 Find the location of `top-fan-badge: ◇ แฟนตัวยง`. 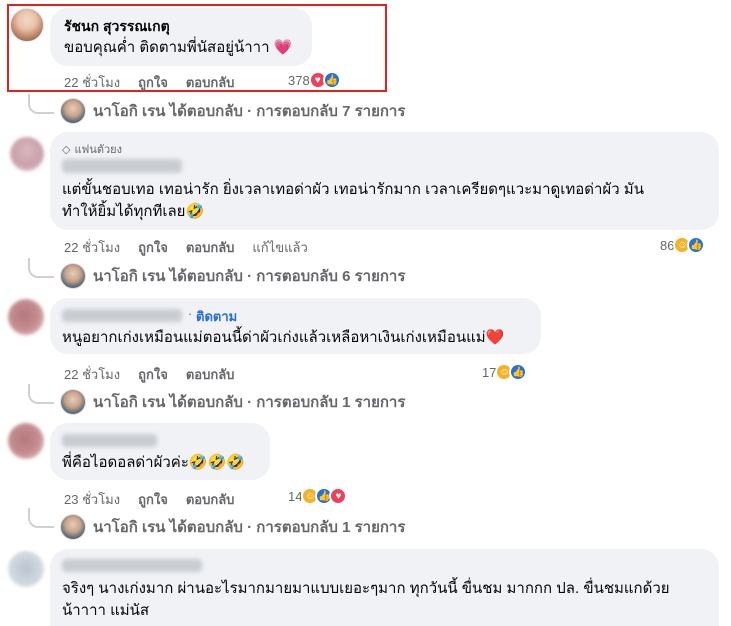

top-fan-badge: ◇ แฟนตัวยง is located at coordinates (92, 149).